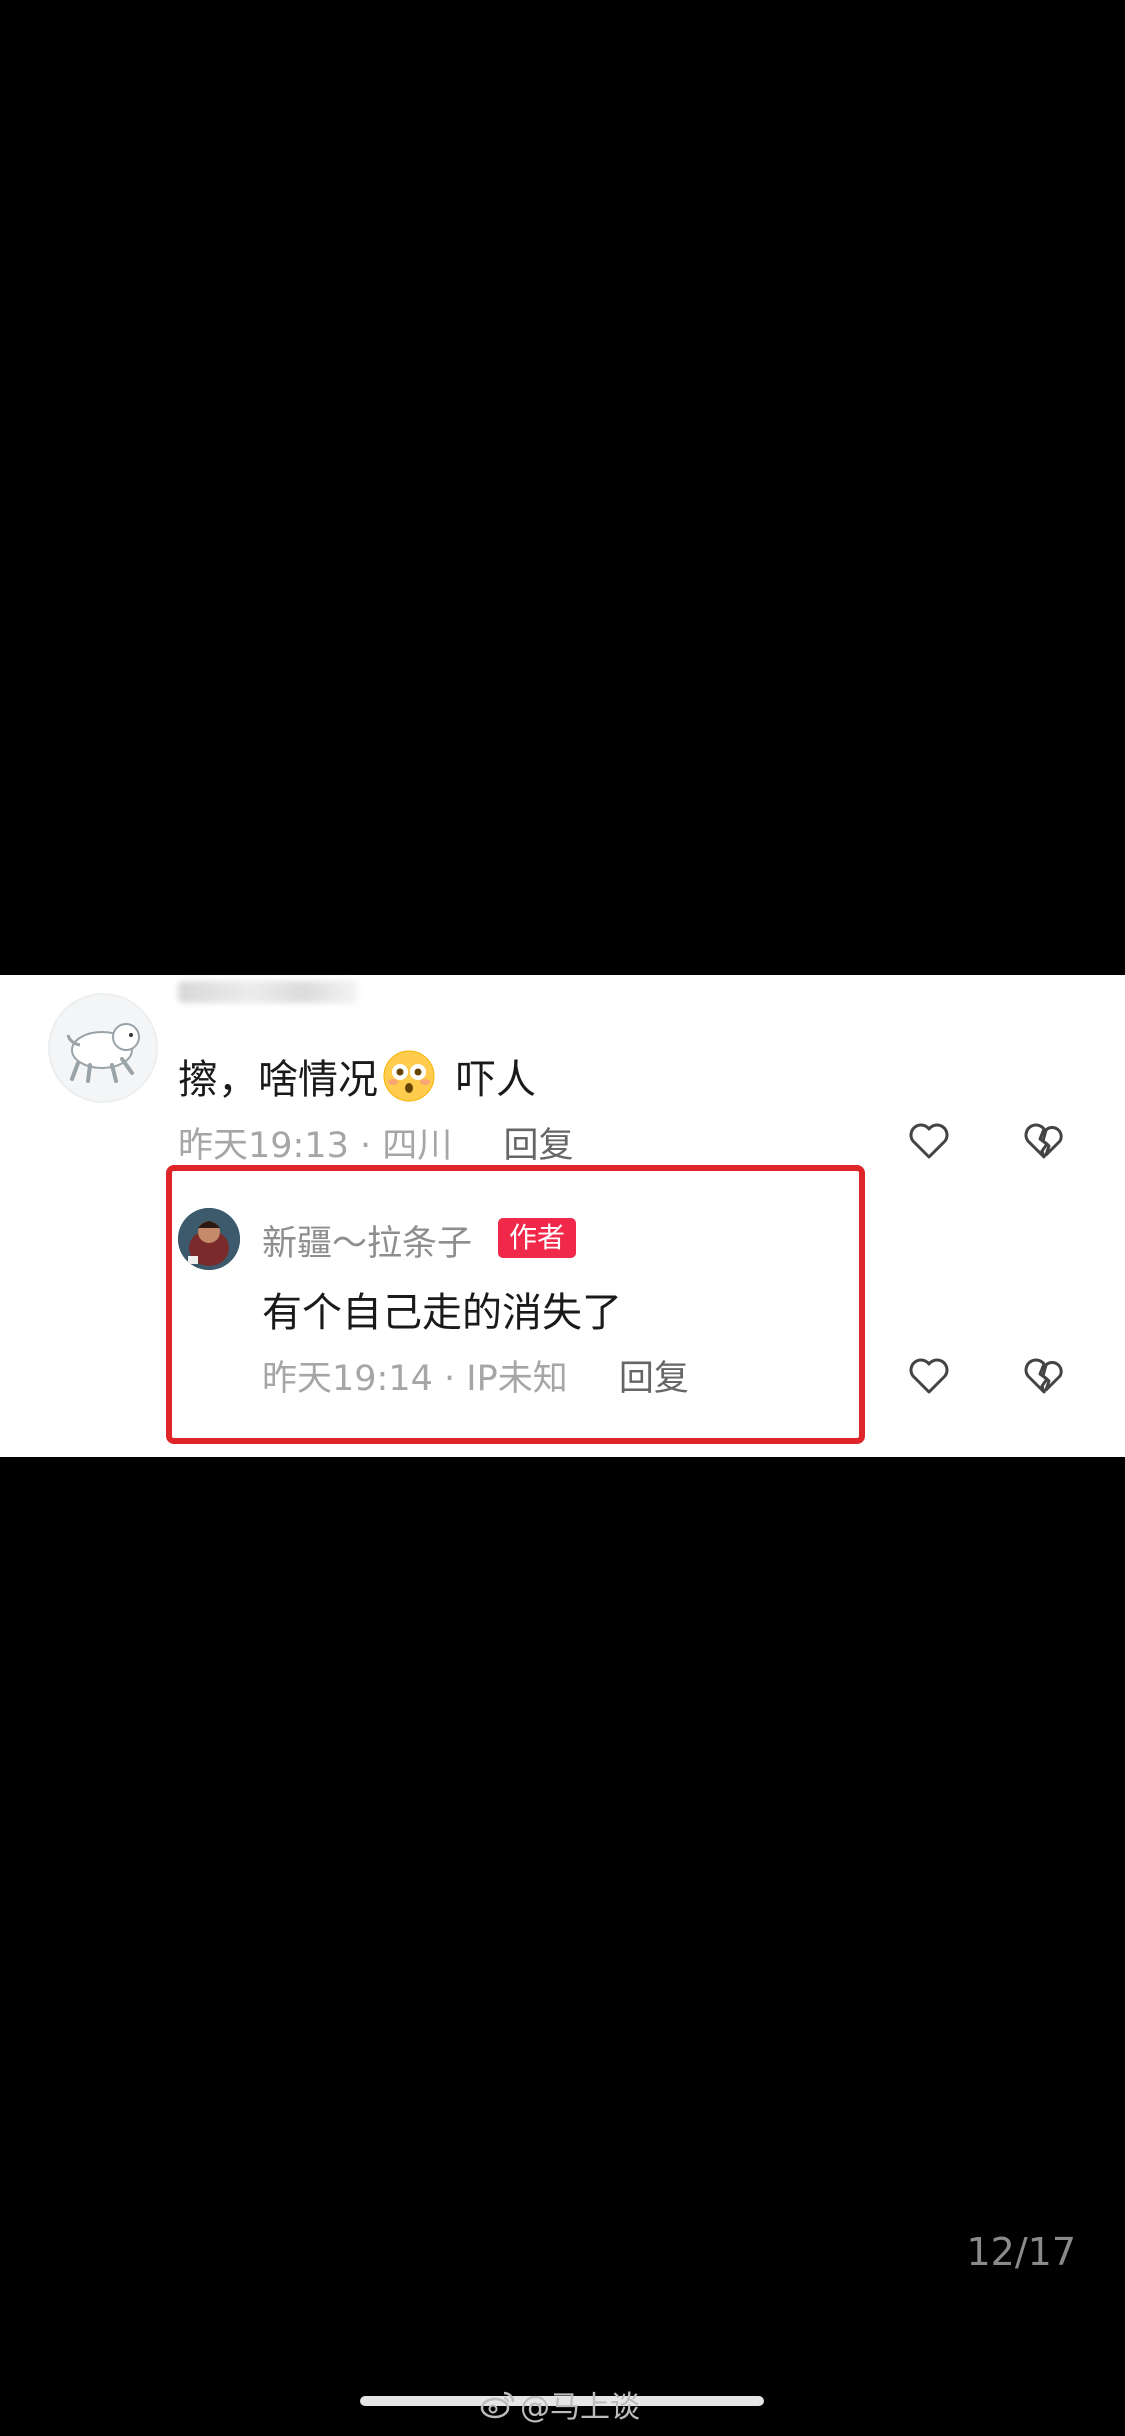 The width and height of the screenshot is (1125, 2436). What do you see at coordinates (497, 2405) in the screenshot?
I see `weibo-logo-icon` at bounding box center [497, 2405].